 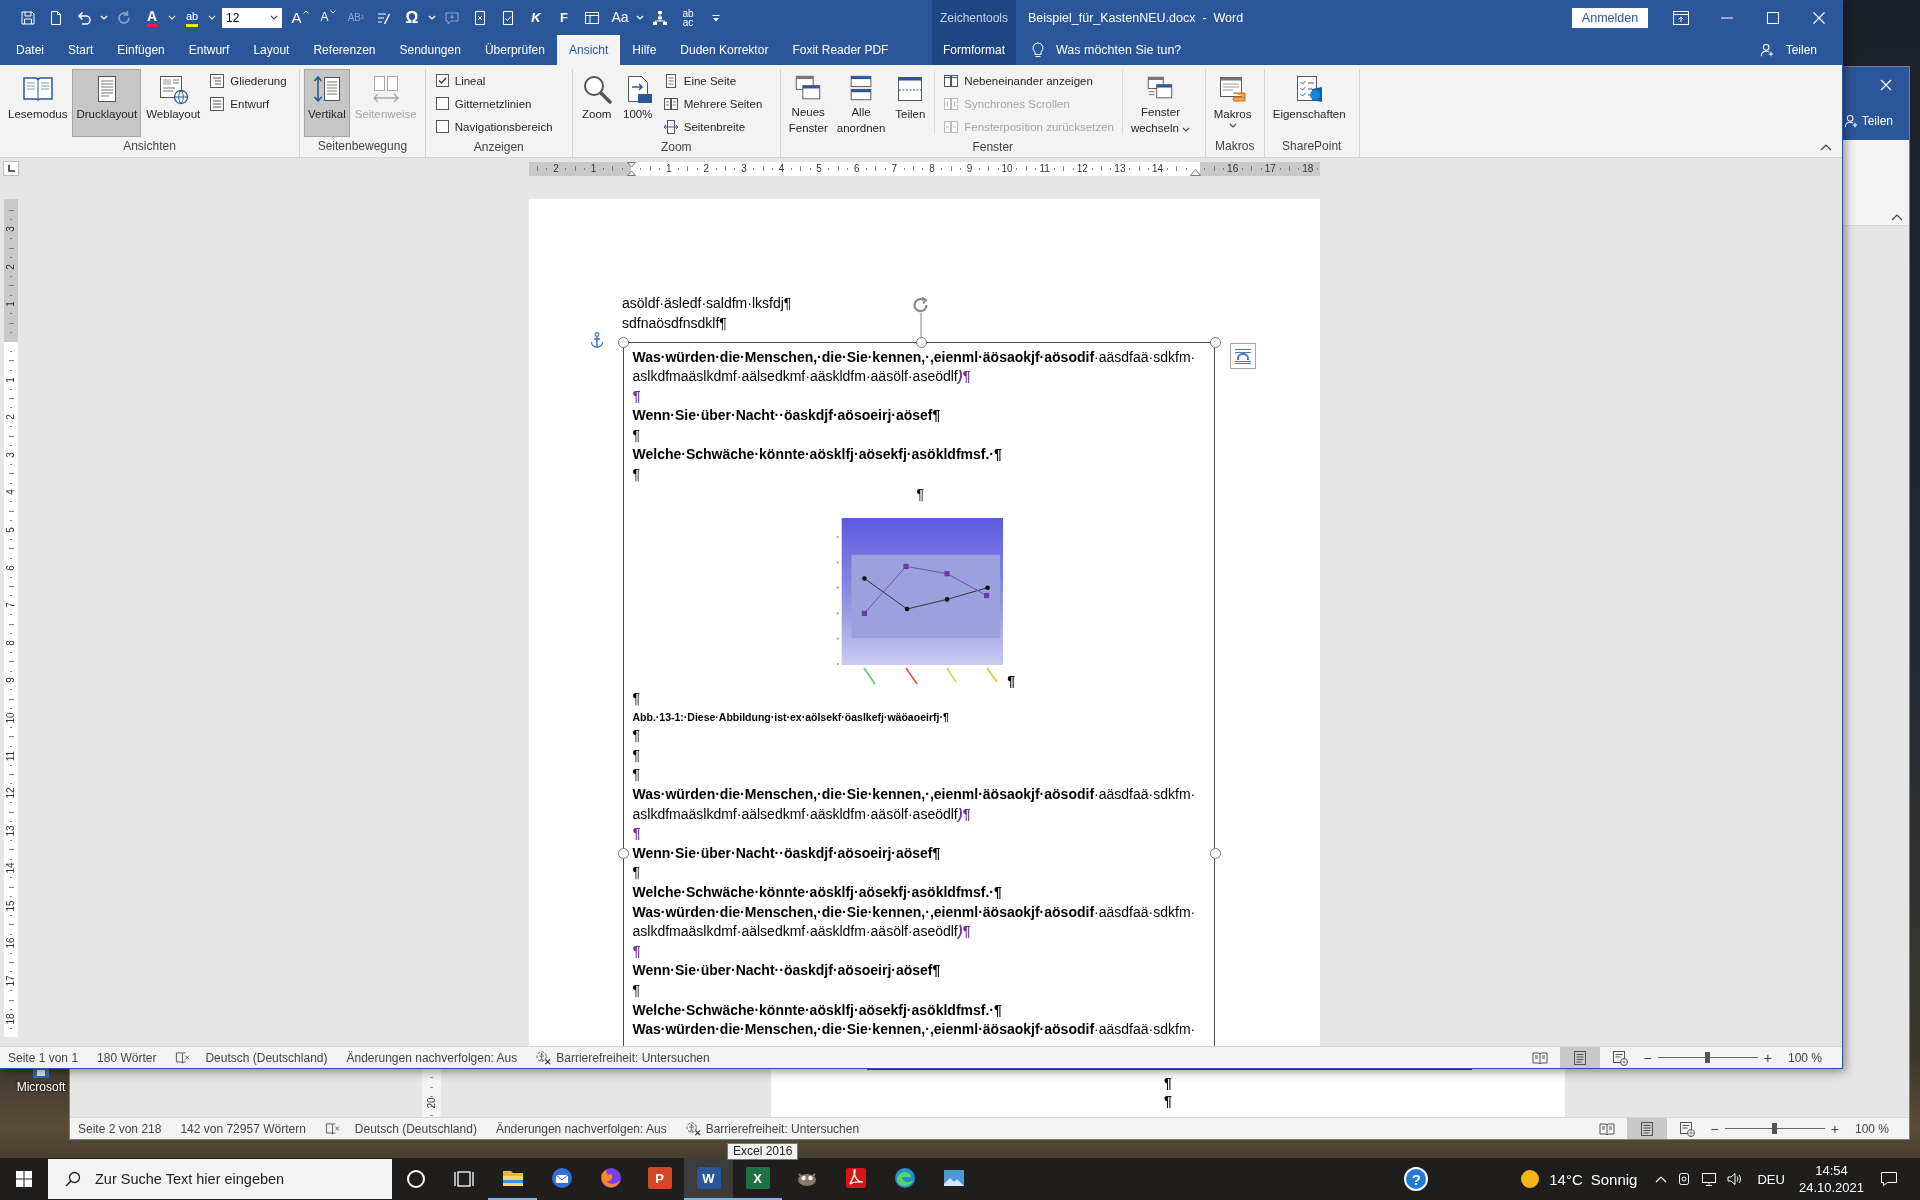 What do you see at coordinates (480, 17) in the screenshot?
I see `document-x-icon` at bounding box center [480, 17].